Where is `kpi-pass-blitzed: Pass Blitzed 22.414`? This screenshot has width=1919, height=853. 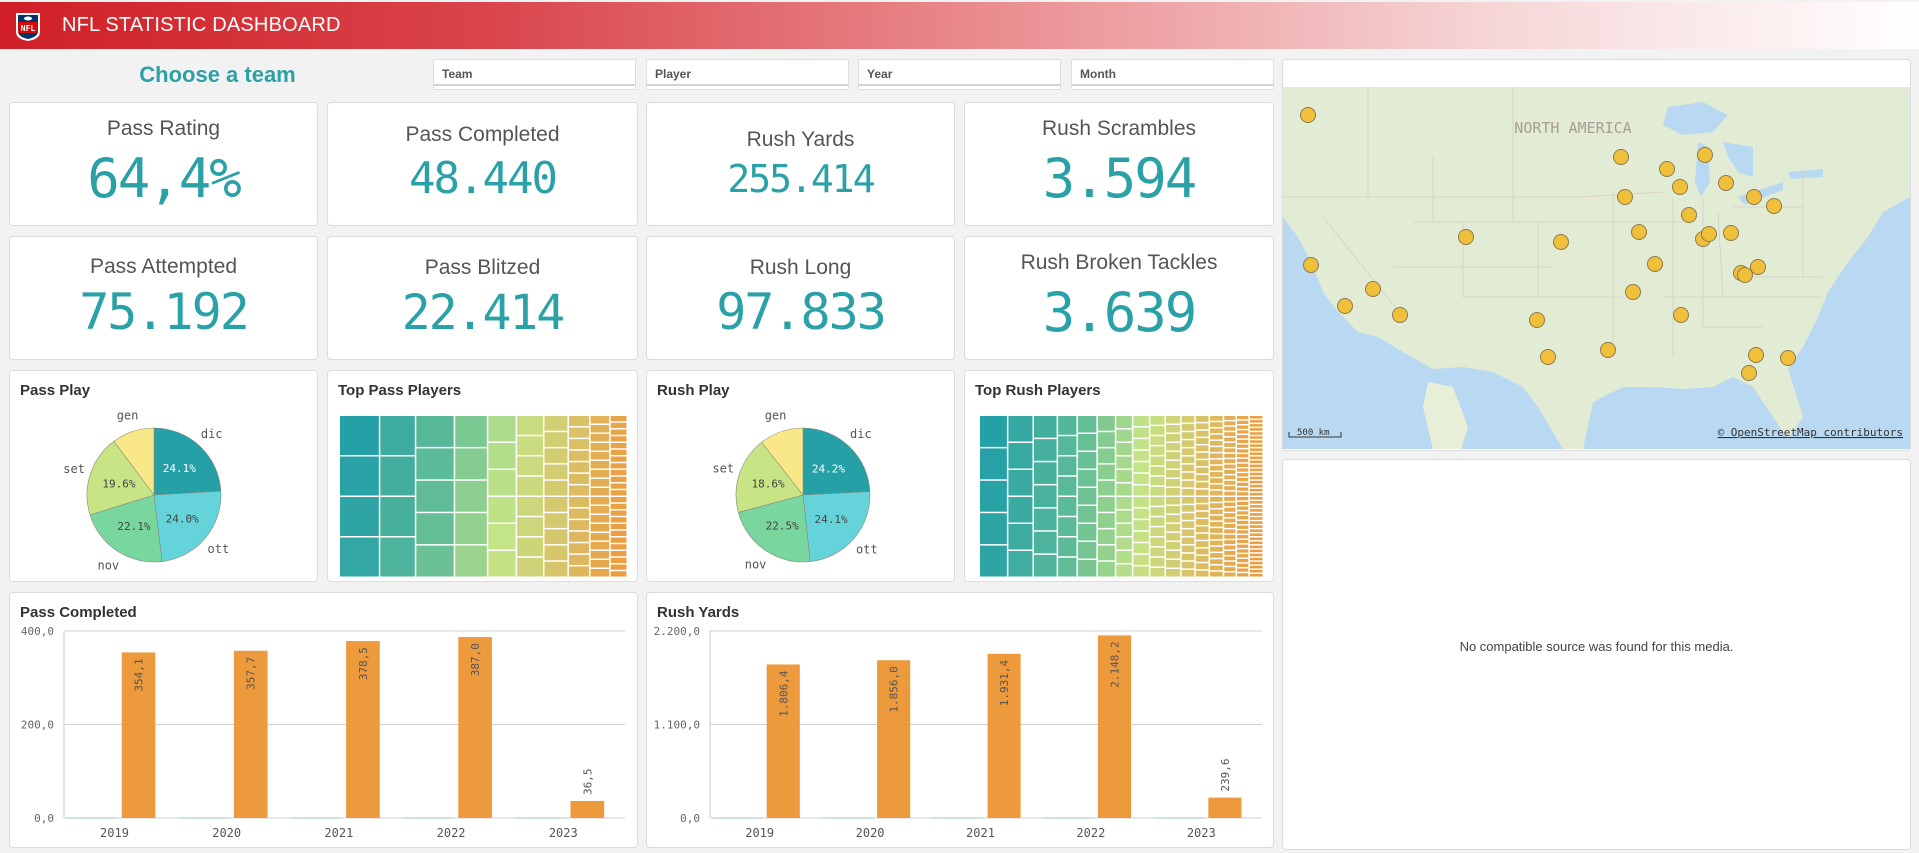
kpi-pass-blitzed: Pass Blitzed 22.414 is located at coordinates (482, 298).